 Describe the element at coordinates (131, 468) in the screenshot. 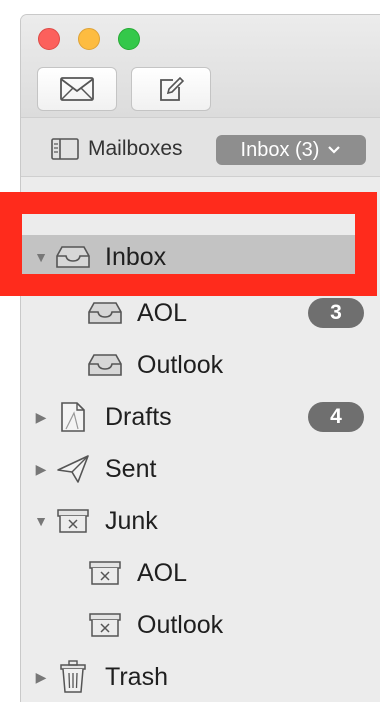

I see `sidebar-item-label: Sent` at that location.